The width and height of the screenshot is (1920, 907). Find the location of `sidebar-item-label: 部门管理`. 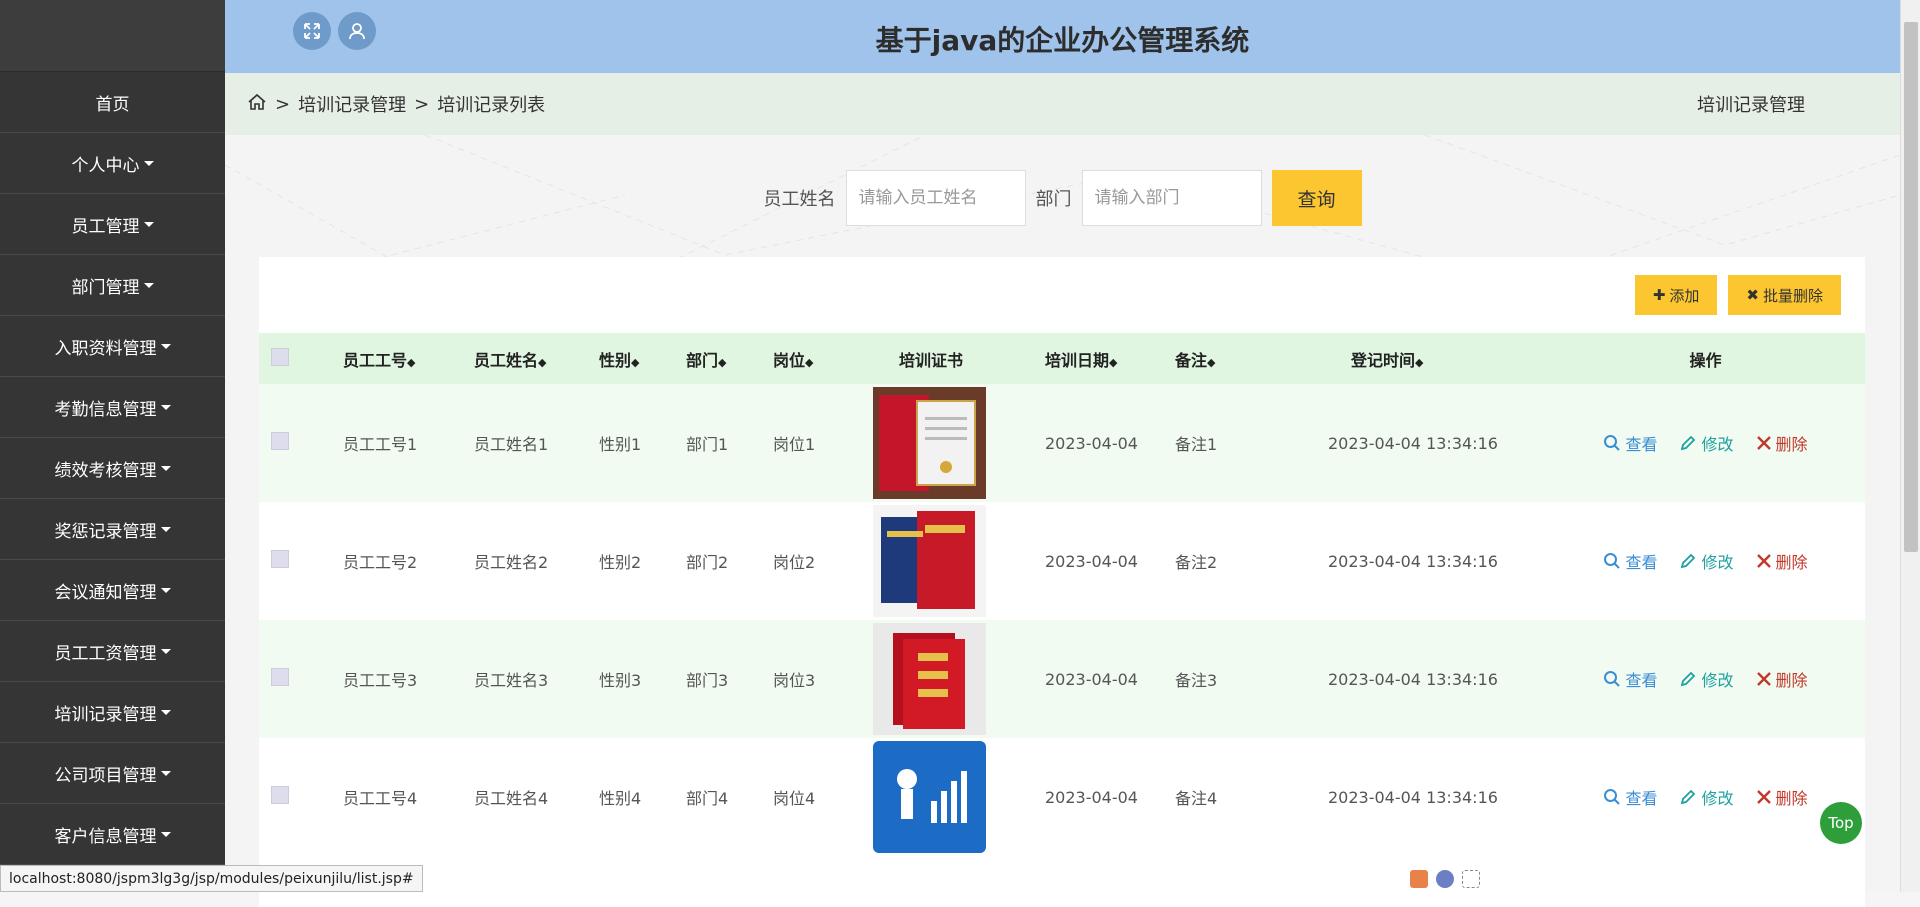

sidebar-item-label: 部门管理 is located at coordinates (105, 287).